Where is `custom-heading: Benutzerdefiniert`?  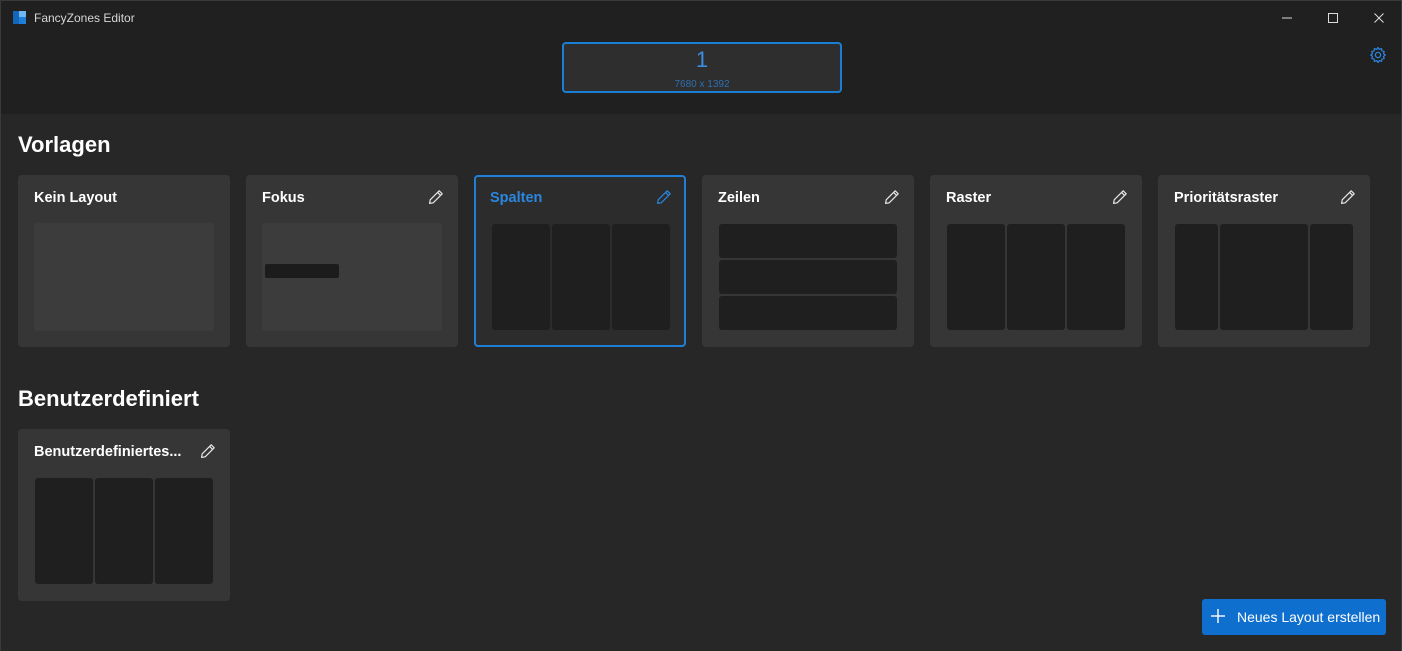
custom-heading: Benutzerdefiniert is located at coordinates (108, 398).